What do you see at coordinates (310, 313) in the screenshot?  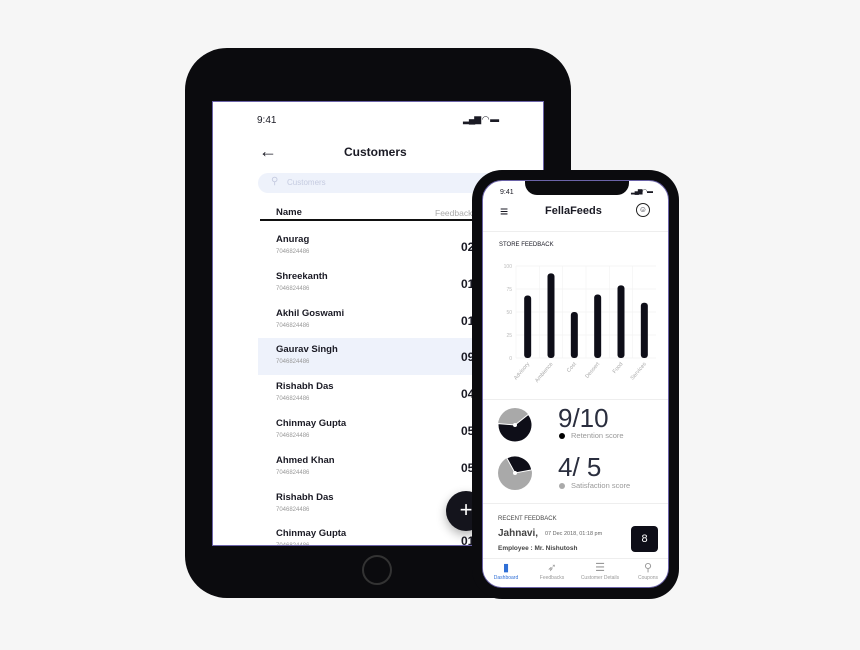 I see `customer-name: Akhil Goswami` at bounding box center [310, 313].